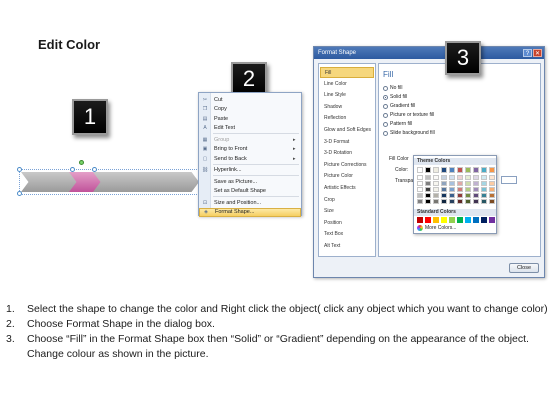  I want to click on nav-item-crop: Crop, so click(347, 200).